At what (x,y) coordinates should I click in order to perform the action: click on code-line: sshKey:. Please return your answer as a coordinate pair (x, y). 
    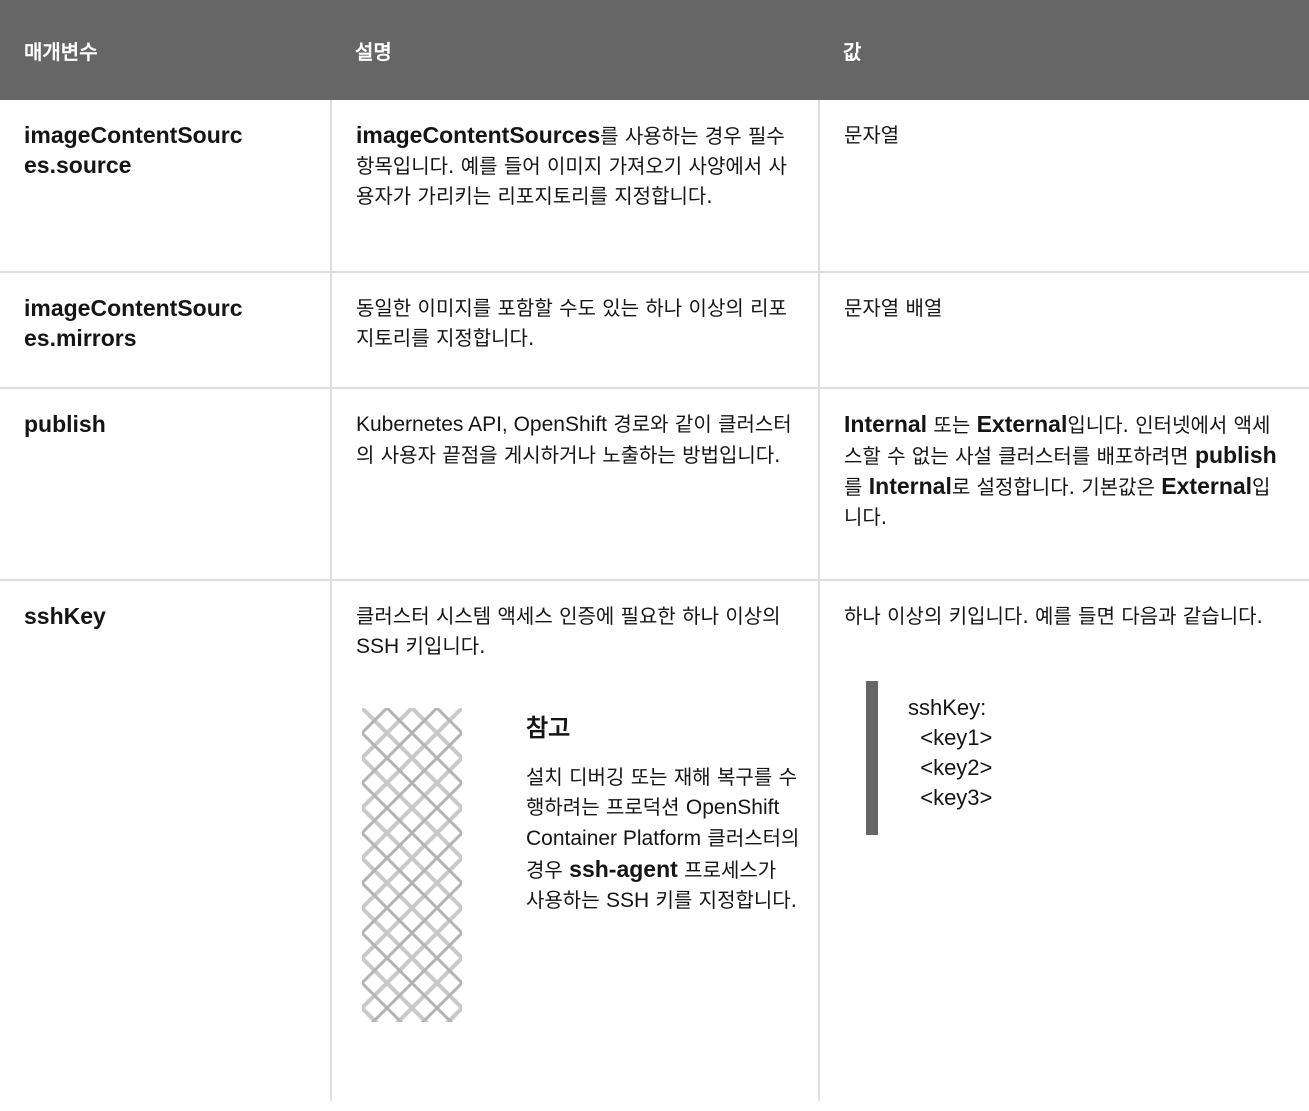
    Looking at the image, I should click on (947, 707).